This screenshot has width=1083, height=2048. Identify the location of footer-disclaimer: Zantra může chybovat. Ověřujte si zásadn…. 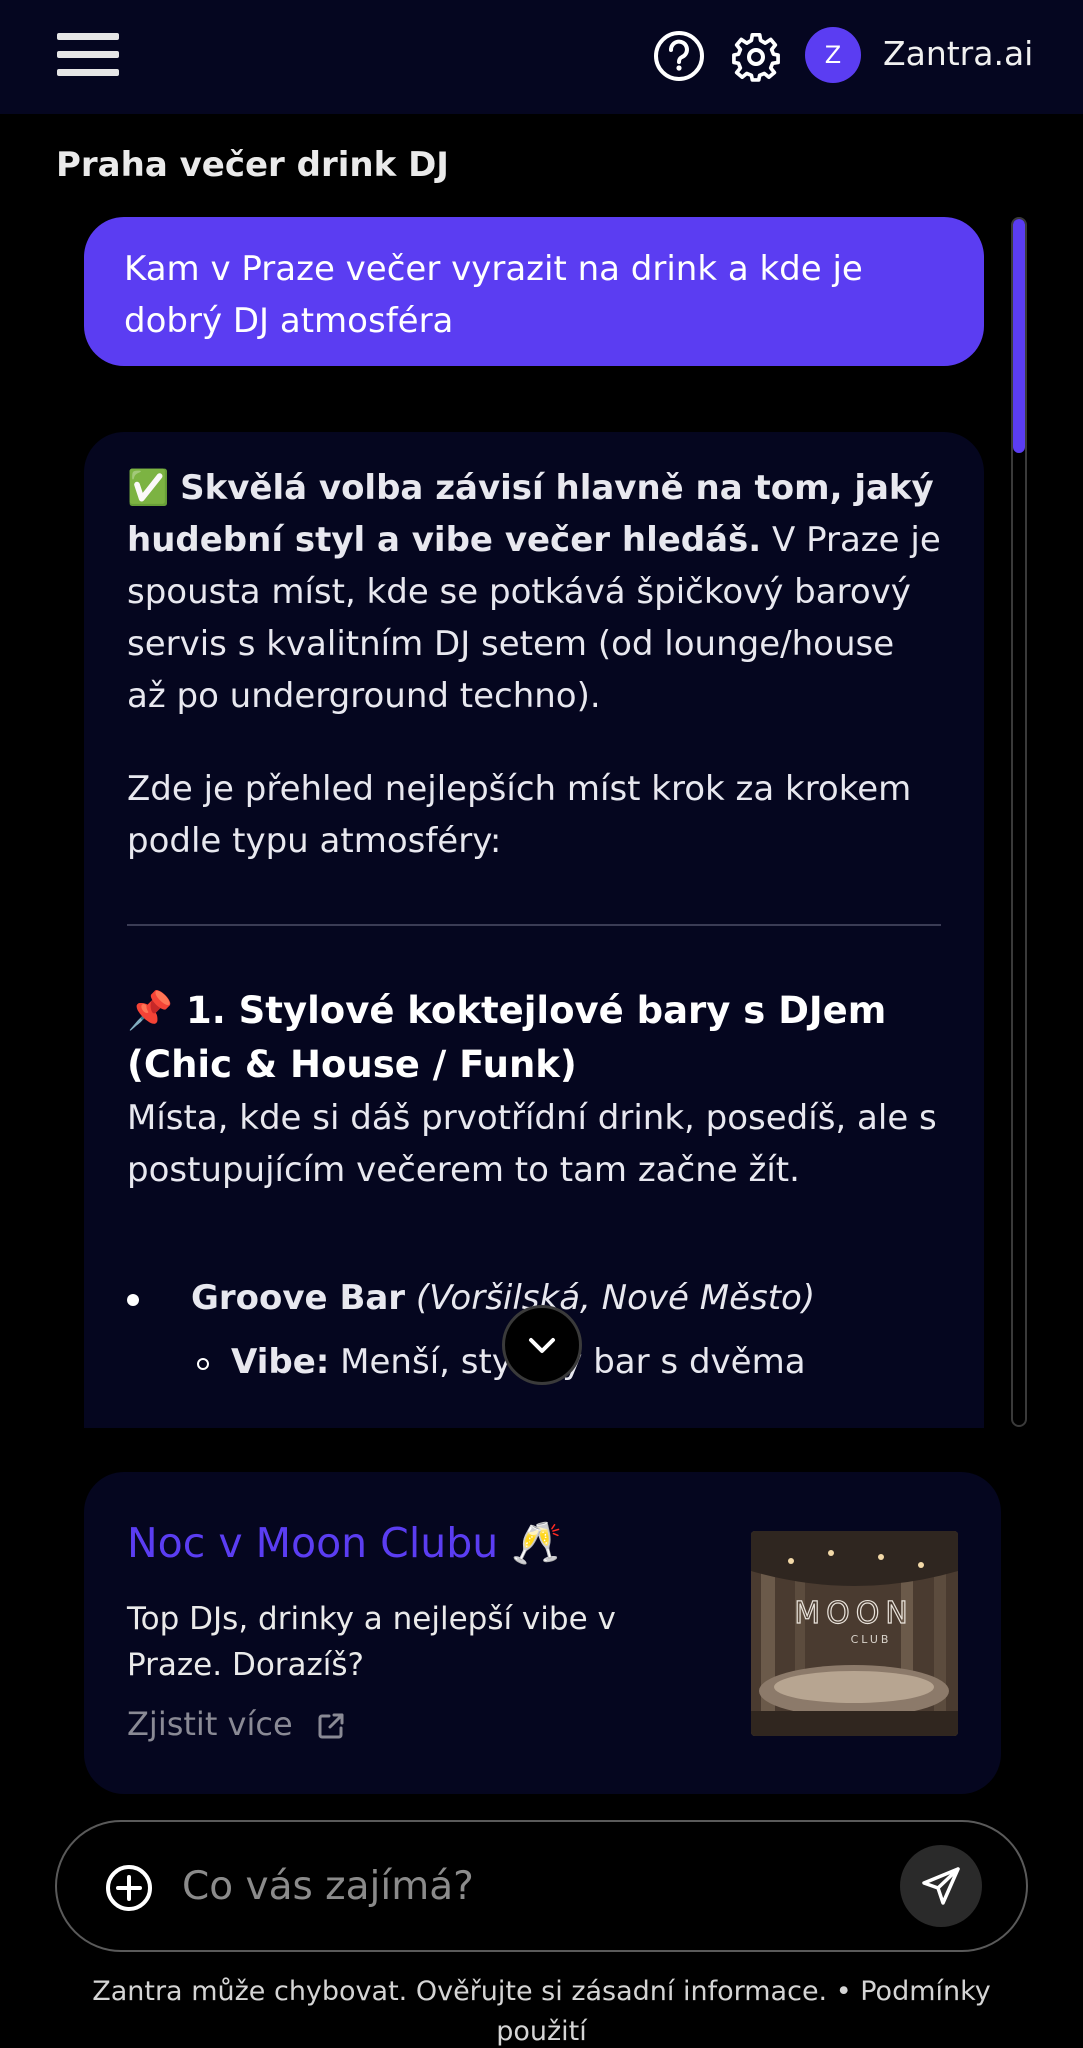
(541, 2011).